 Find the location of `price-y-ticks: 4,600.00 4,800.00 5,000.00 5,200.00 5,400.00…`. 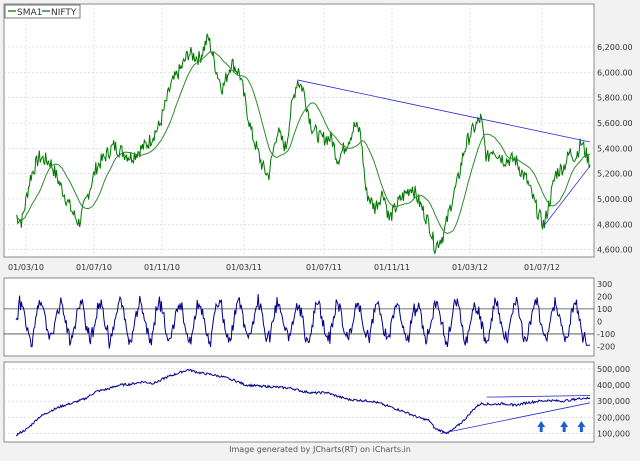

price-y-ticks: 4,600.00 4,800.00 5,000.00 5,200.00 5,400.00… is located at coordinates (615, 149).